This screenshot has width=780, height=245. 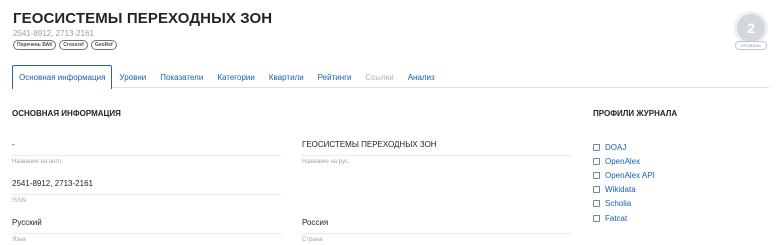 What do you see at coordinates (616, 218) in the screenshot?
I see `profile-label: Fatcat` at bounding box center [616, 218].